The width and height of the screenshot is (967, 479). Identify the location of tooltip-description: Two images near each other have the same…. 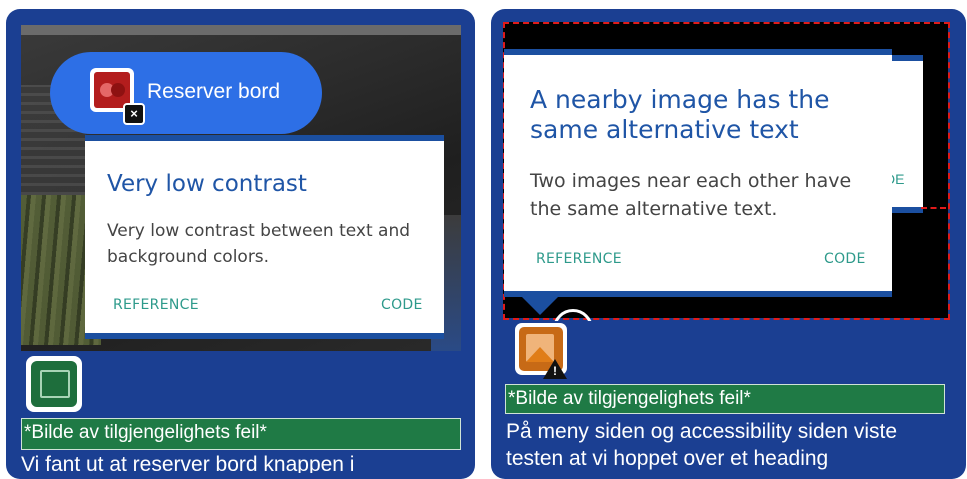
(691, 195).